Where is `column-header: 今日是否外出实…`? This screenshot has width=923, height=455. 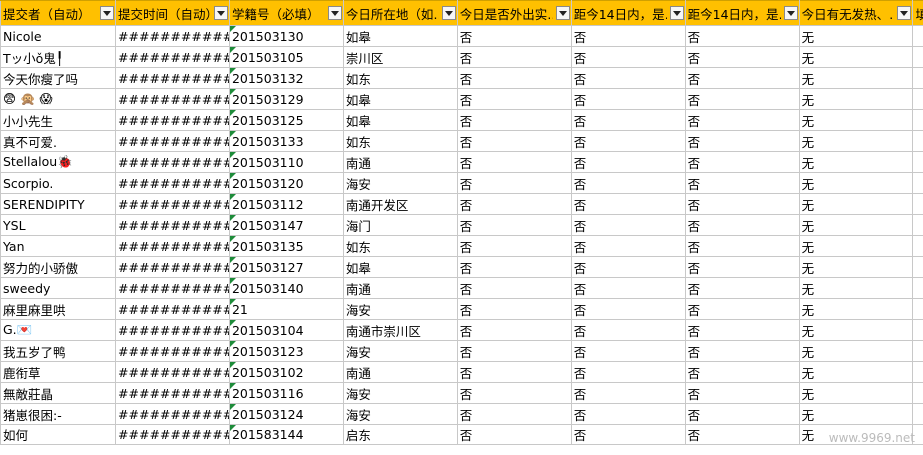
column-header: 今日是否外出实… is located at coordinates (514, 13).